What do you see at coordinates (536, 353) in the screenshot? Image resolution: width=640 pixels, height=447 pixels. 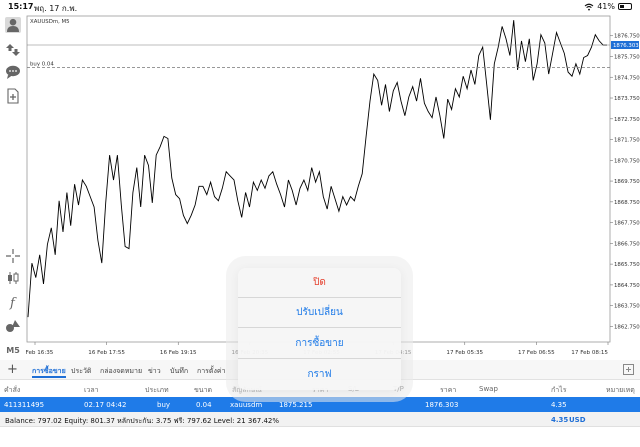 I see `time-label: 17 Feb 06:55` at bounding box center [536, 353].